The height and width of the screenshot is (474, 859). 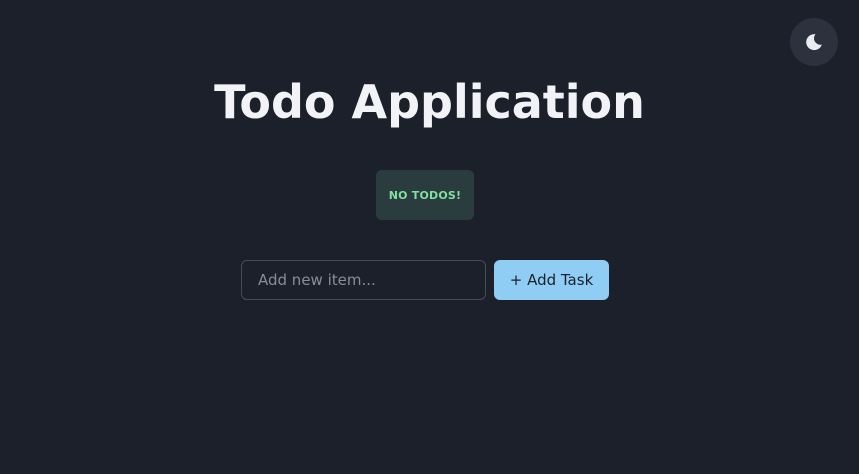 What do you see at coordinates (363, 280) in the screenshot?
I see `new-task-input` at bounding box center [363, 280].